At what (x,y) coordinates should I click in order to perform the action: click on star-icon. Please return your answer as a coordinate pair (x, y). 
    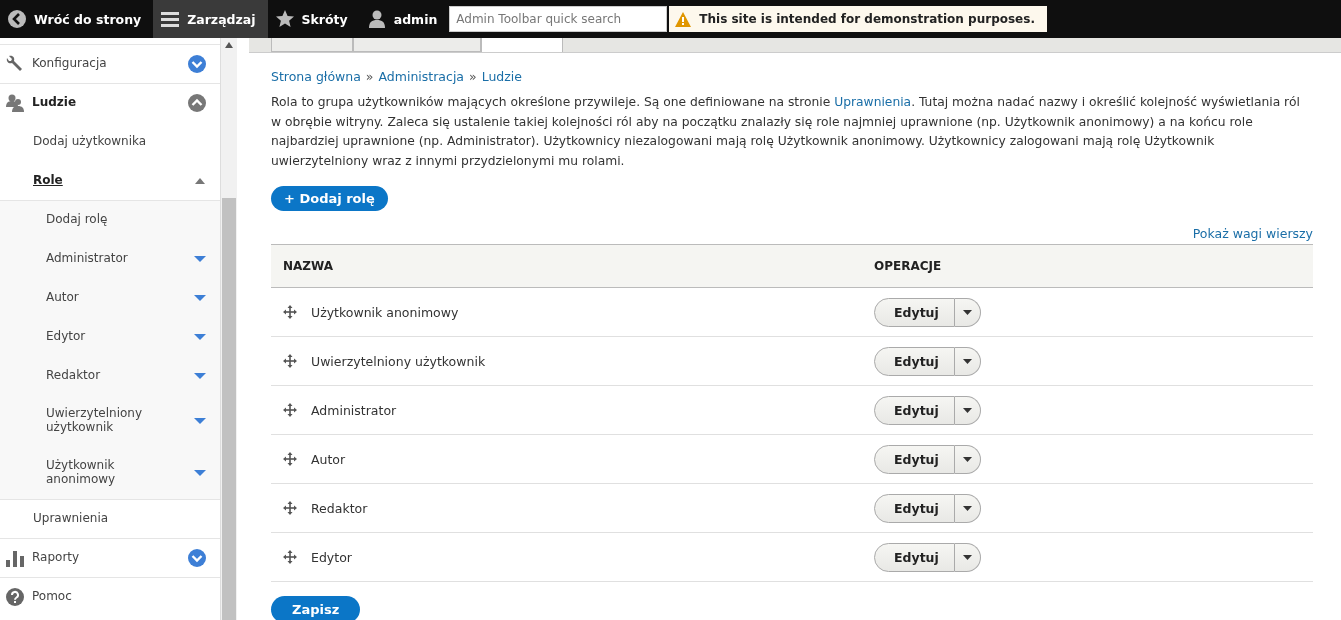
    Looking at the image, I should click on (284, 19).